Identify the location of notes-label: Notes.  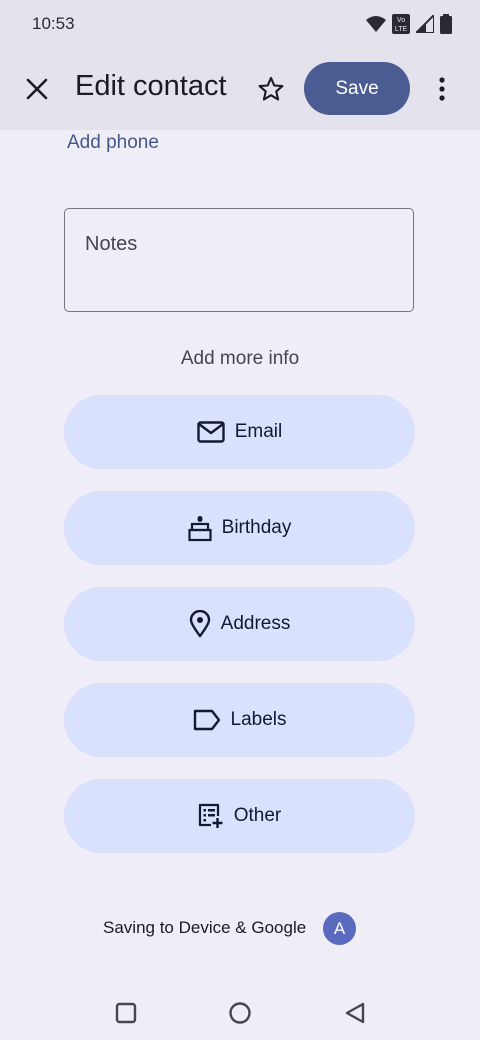
(111, 244).